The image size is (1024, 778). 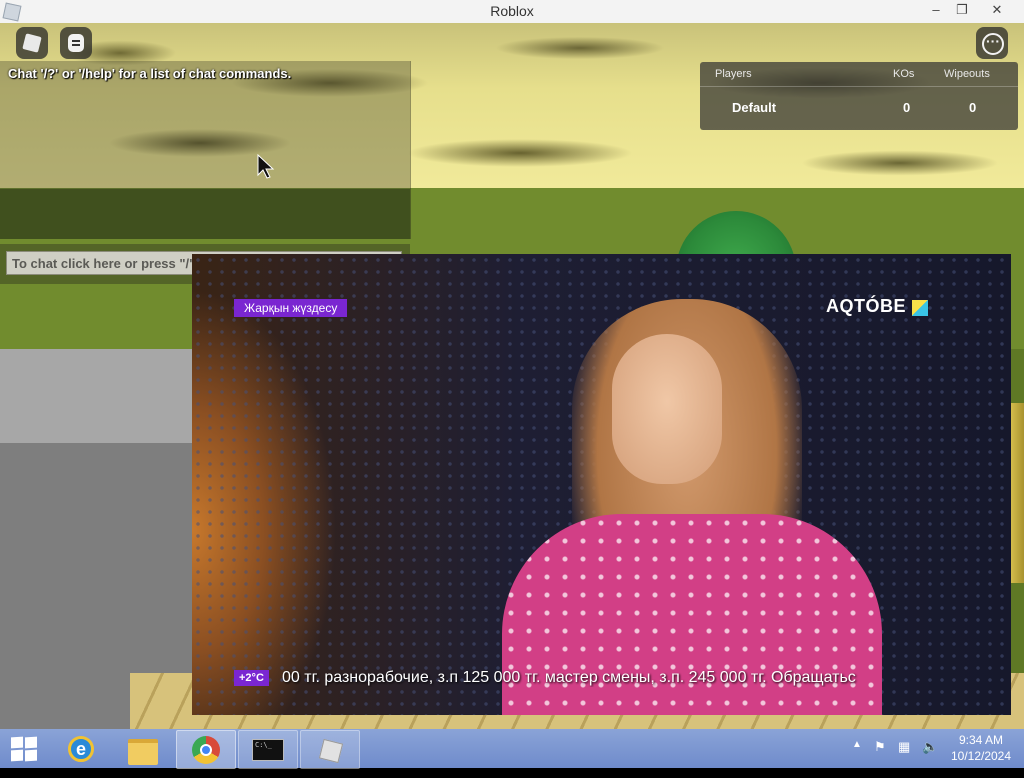 I want to click on chat-toggle-button, so click(x=76, y=43).